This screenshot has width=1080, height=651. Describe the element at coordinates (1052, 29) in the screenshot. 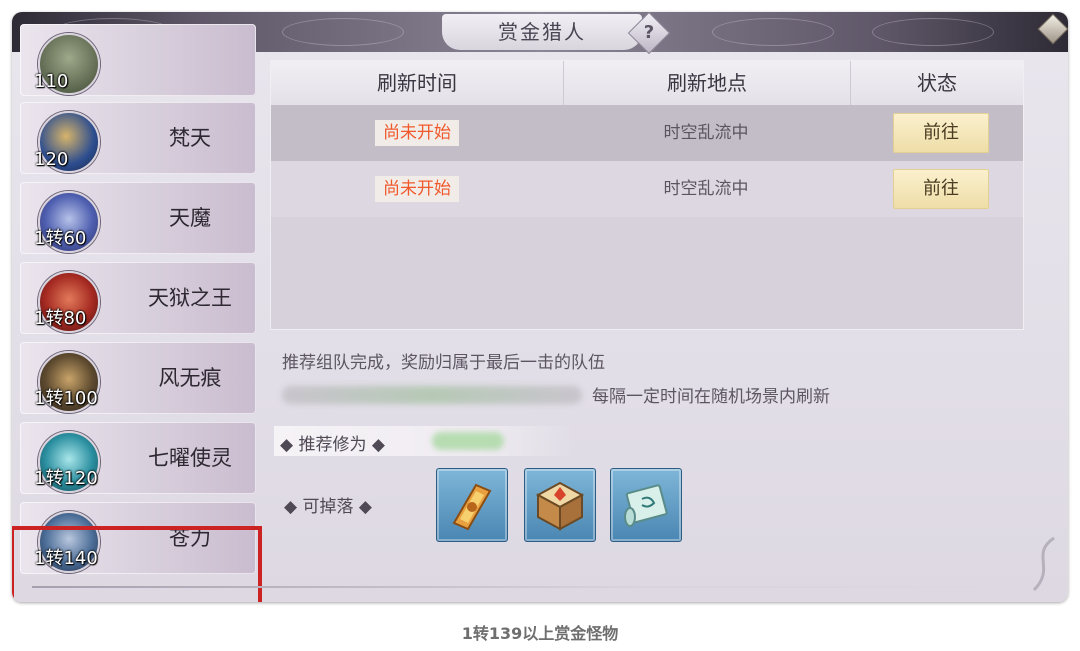

I see `close-gem-icon` at that location.